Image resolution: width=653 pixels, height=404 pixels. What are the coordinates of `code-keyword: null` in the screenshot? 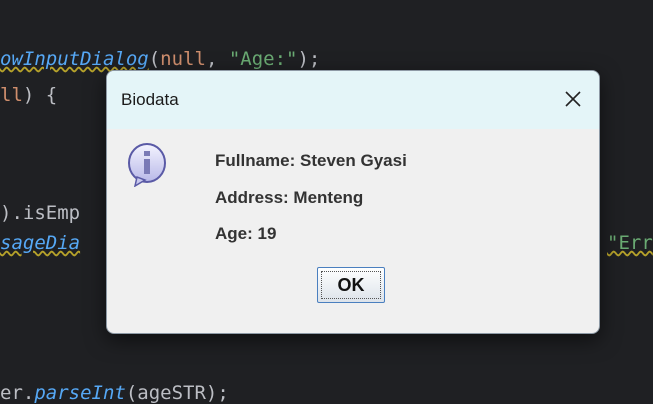 It's located at (183, 59).